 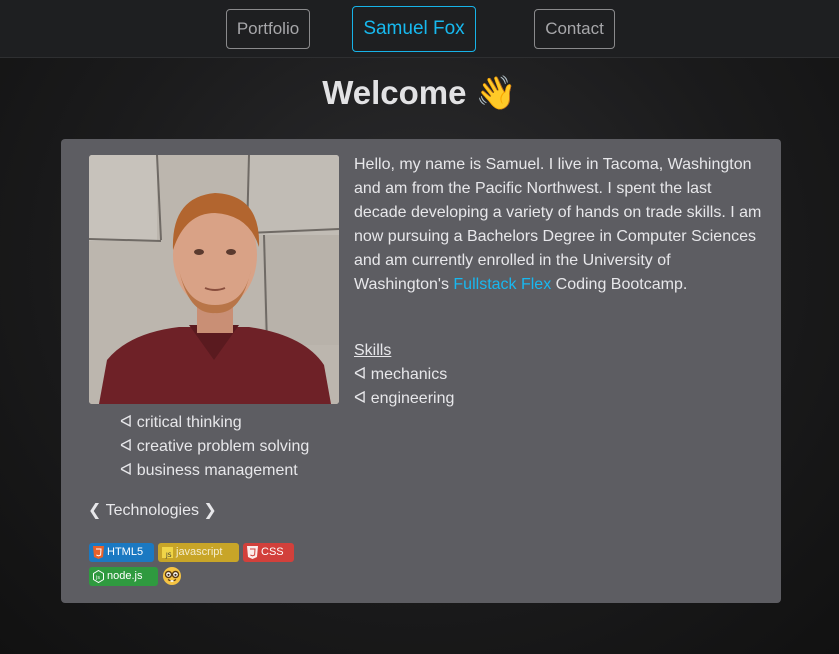 I want to click on technologies-heading: ❮ Technologies ❯, so click(x=152, y=510).